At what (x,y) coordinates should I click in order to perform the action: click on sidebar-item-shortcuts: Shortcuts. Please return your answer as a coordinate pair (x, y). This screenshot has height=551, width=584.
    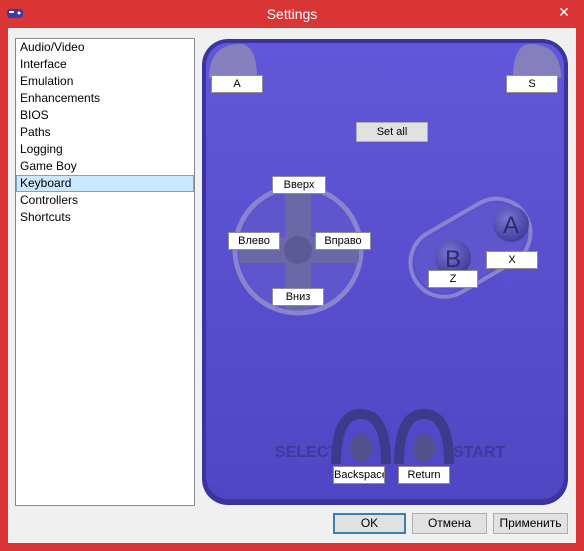
    Looking at the image, I should click on (105, 217).